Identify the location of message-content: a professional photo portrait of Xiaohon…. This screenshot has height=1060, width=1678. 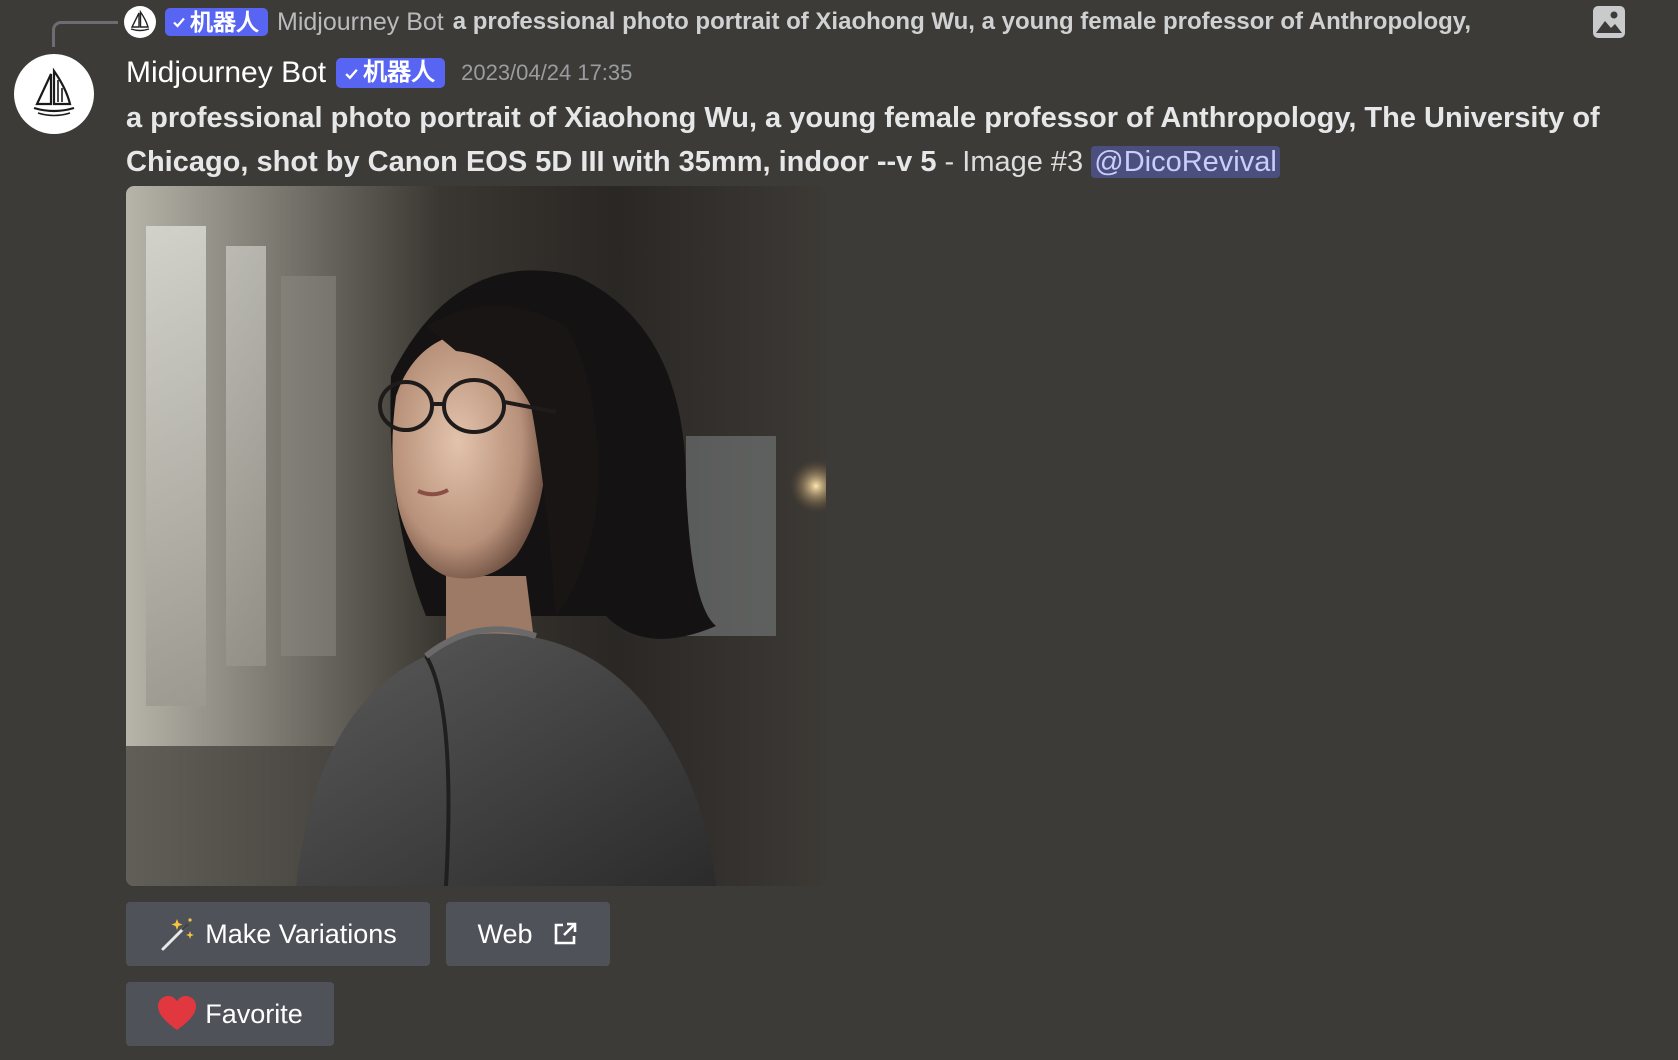
(866, 140).